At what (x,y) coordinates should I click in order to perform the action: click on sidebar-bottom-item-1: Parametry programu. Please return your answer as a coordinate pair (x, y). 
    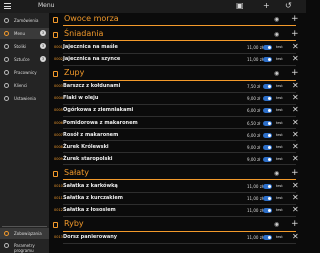
    Looking at the image, I should click on (24, 246).